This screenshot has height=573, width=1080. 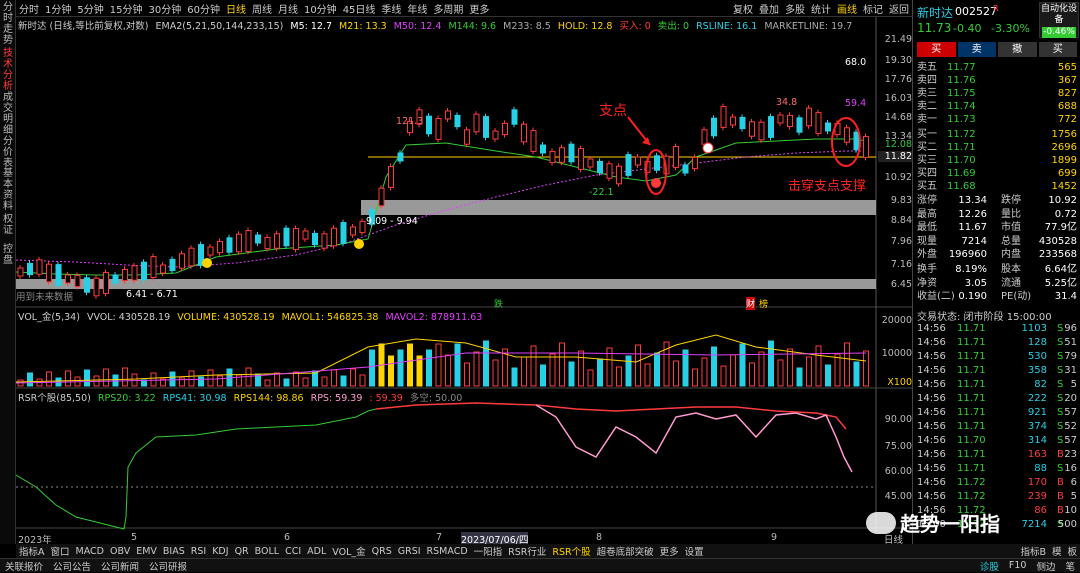 I want to click on stat-label: 涨停, so click(x=927, y=200).